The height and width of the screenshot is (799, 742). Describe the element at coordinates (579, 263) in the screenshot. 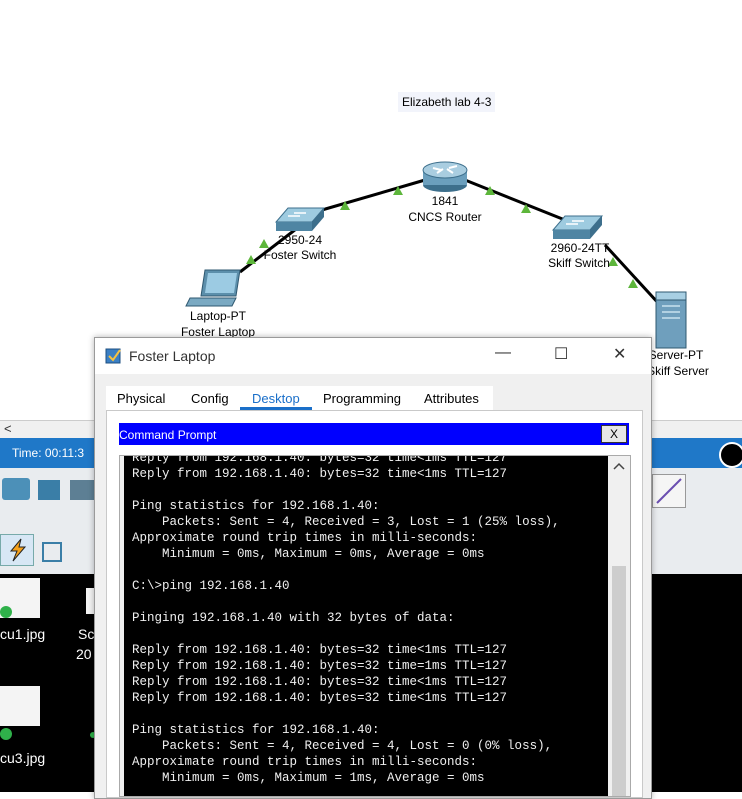

I see `switch-right-name-label: Skiff Switch` at that location.